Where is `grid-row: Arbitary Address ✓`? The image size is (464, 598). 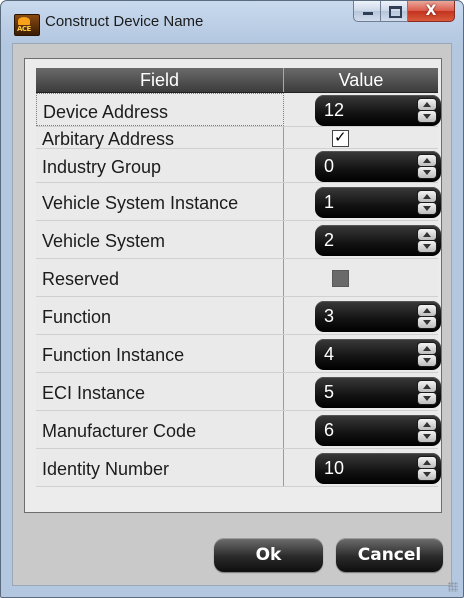 grid-row: Arbitary Address ✓ is located at coordinates (237, 138).